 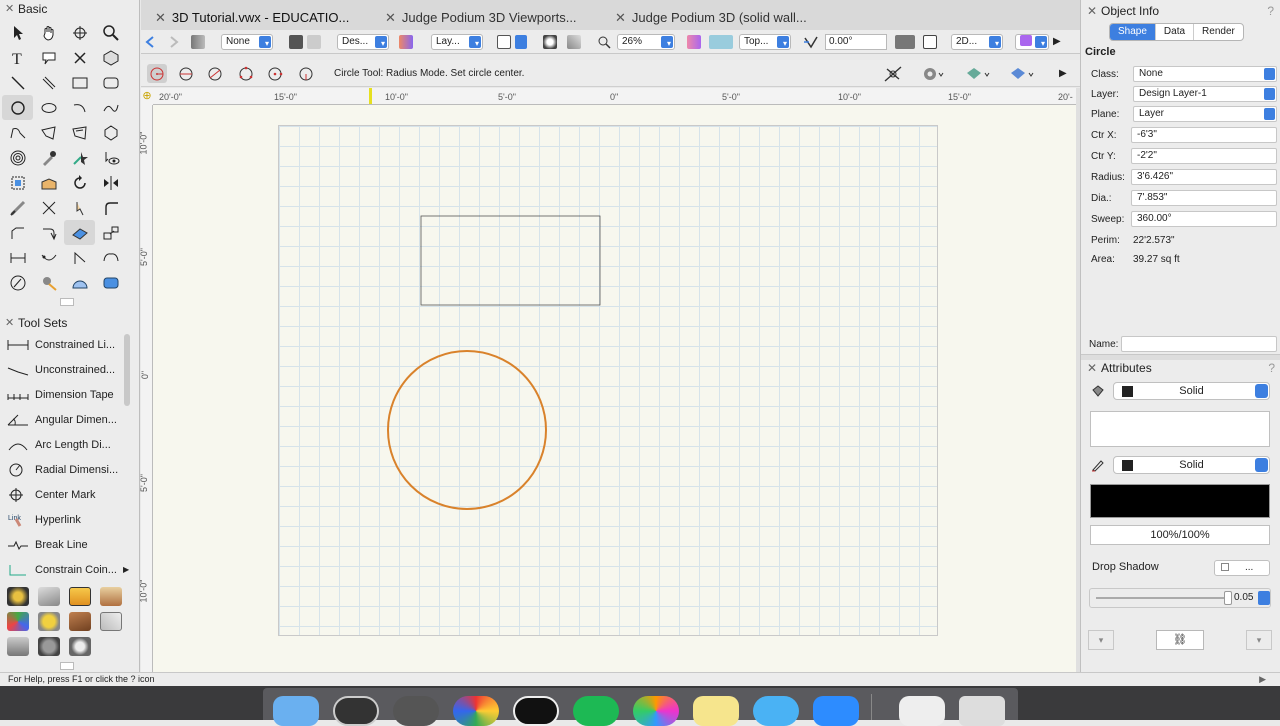 I want to click on drop-shadow-checkbox, so click(x=1225, y=567).